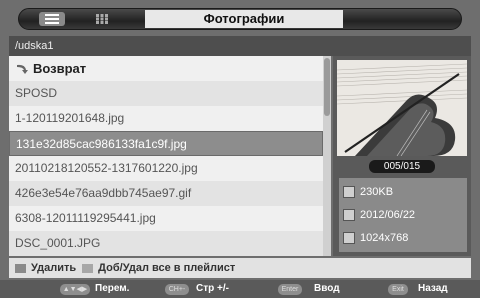 The height and width of the screenshot is (298, 480). Describe the element at coordinates (398, 289) in the screenshot. I see `exit-key-icon: Exit` at that location.